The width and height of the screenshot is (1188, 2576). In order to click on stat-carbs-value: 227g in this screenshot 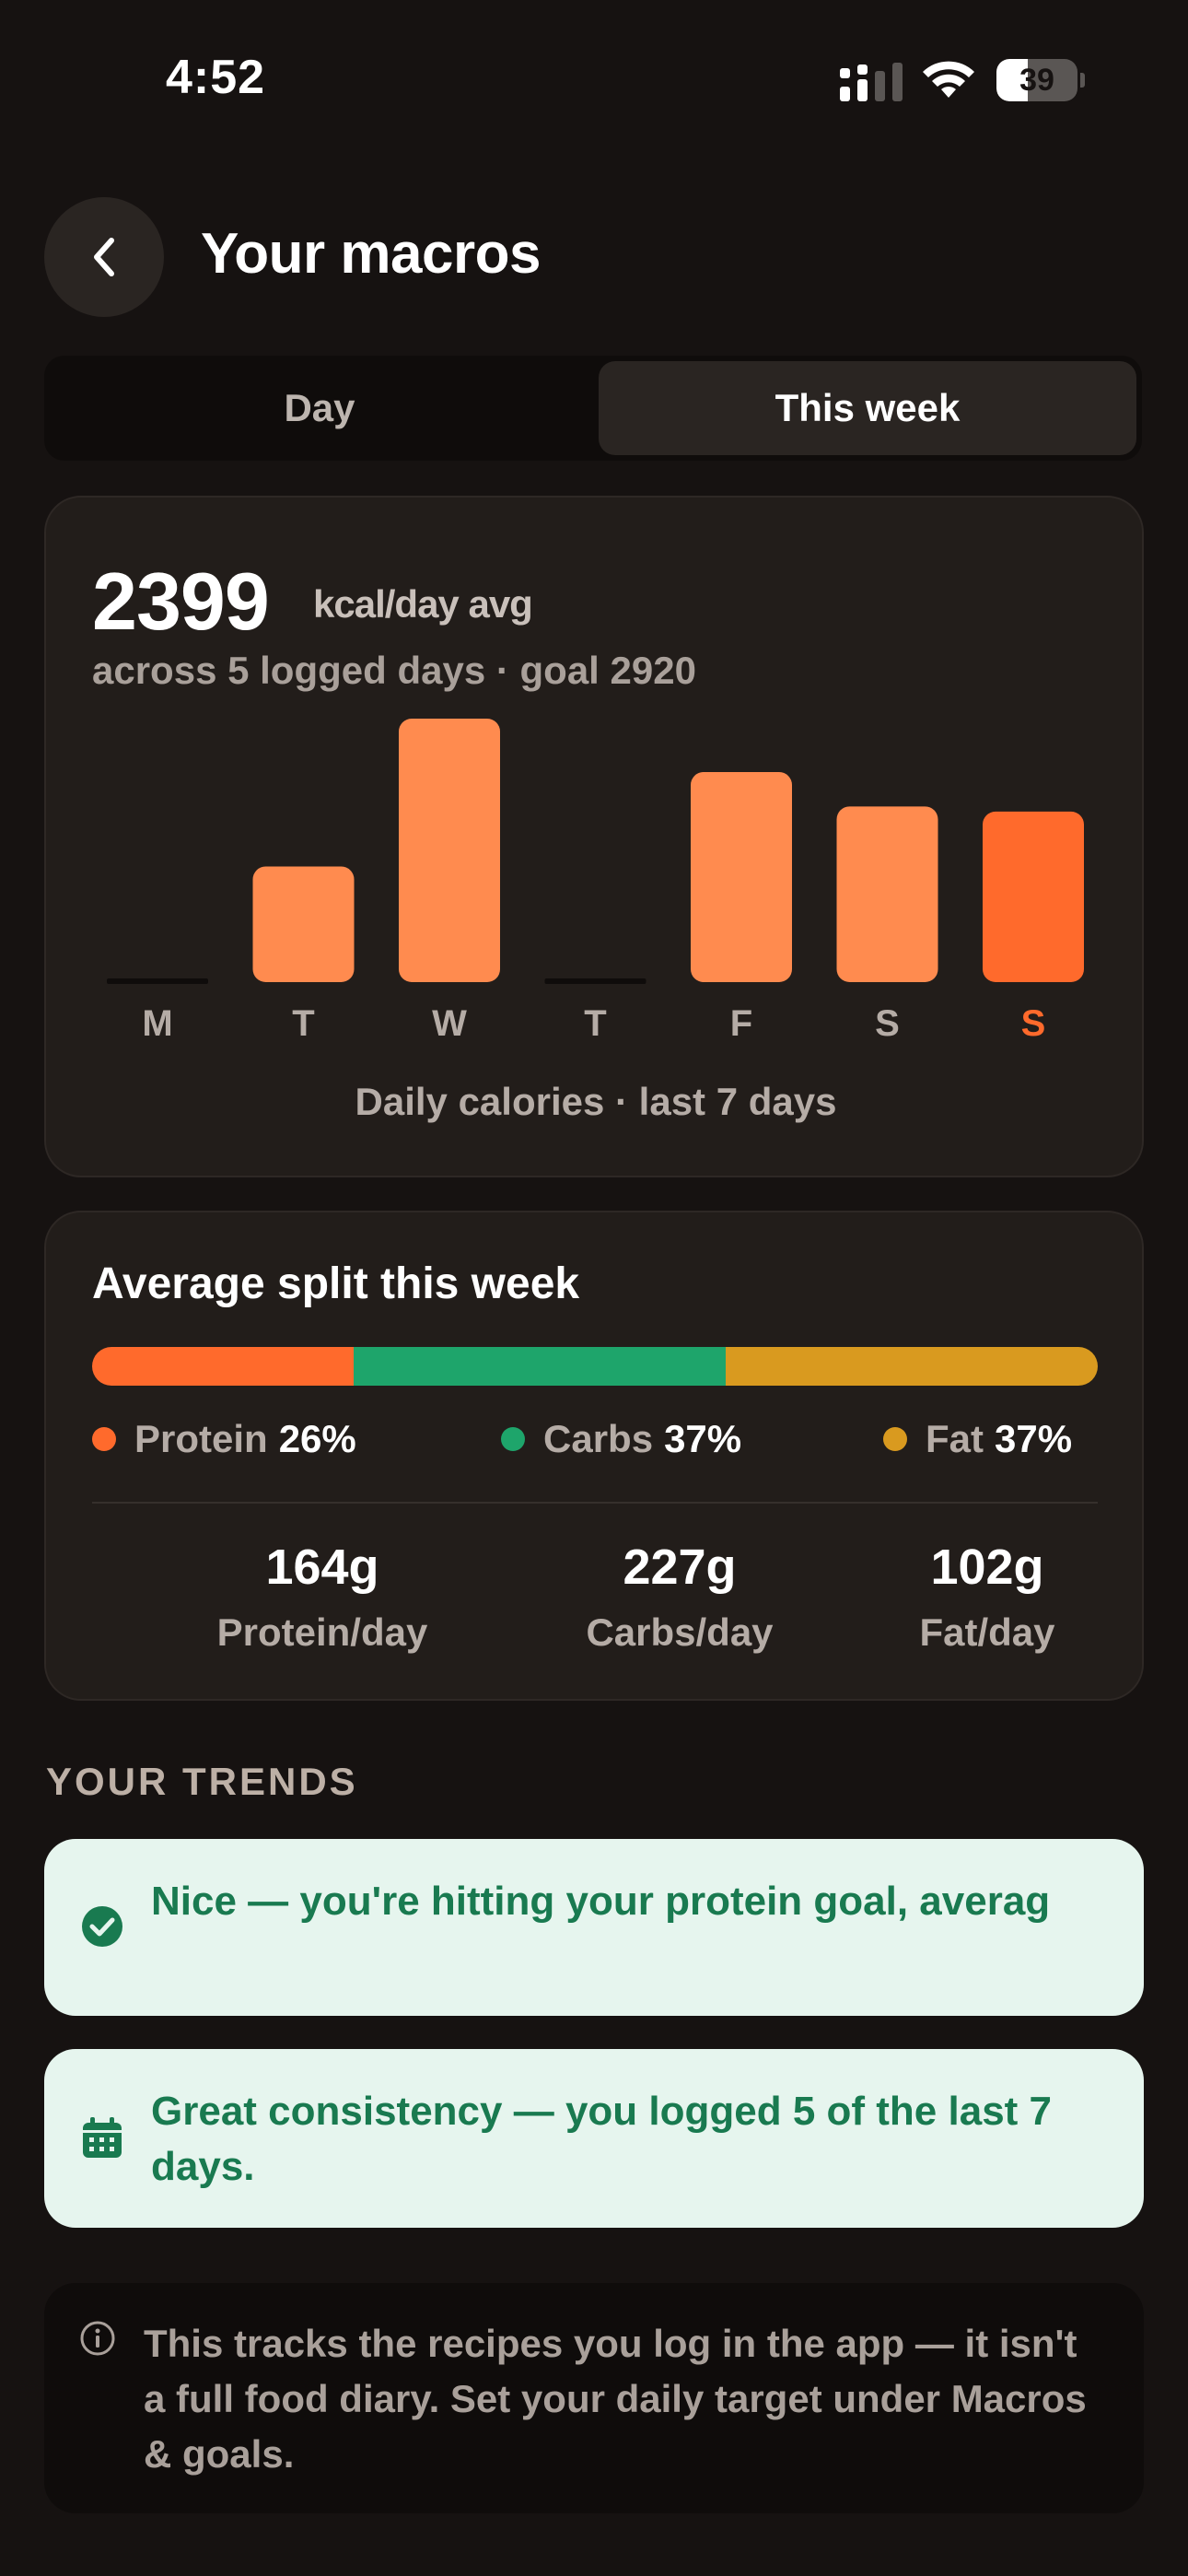, I will do `click(680, 1567)`.